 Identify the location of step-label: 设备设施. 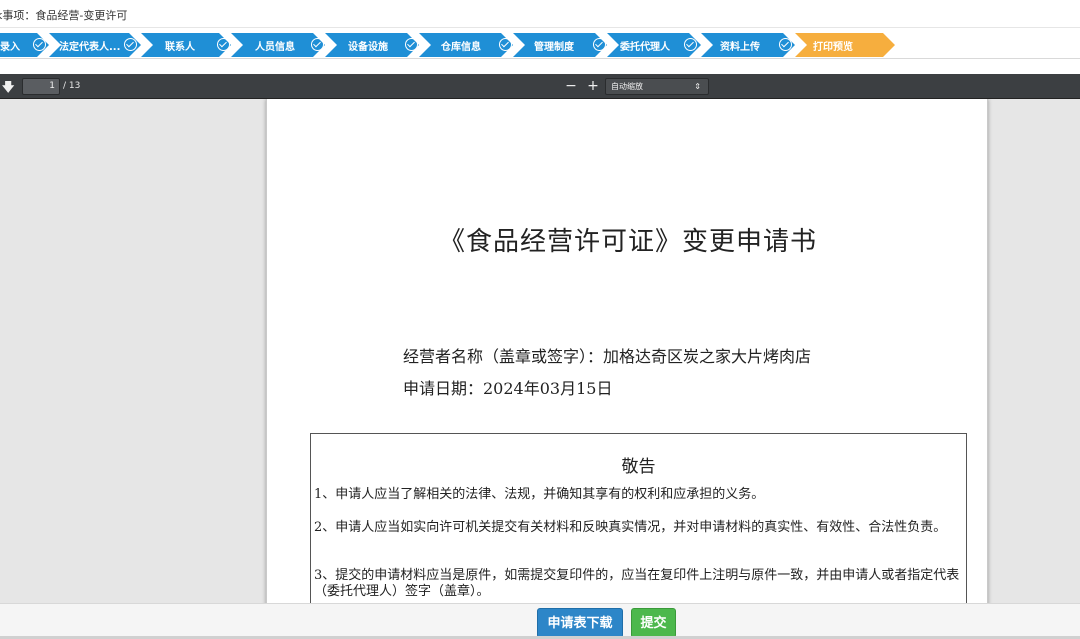
(368, 47).